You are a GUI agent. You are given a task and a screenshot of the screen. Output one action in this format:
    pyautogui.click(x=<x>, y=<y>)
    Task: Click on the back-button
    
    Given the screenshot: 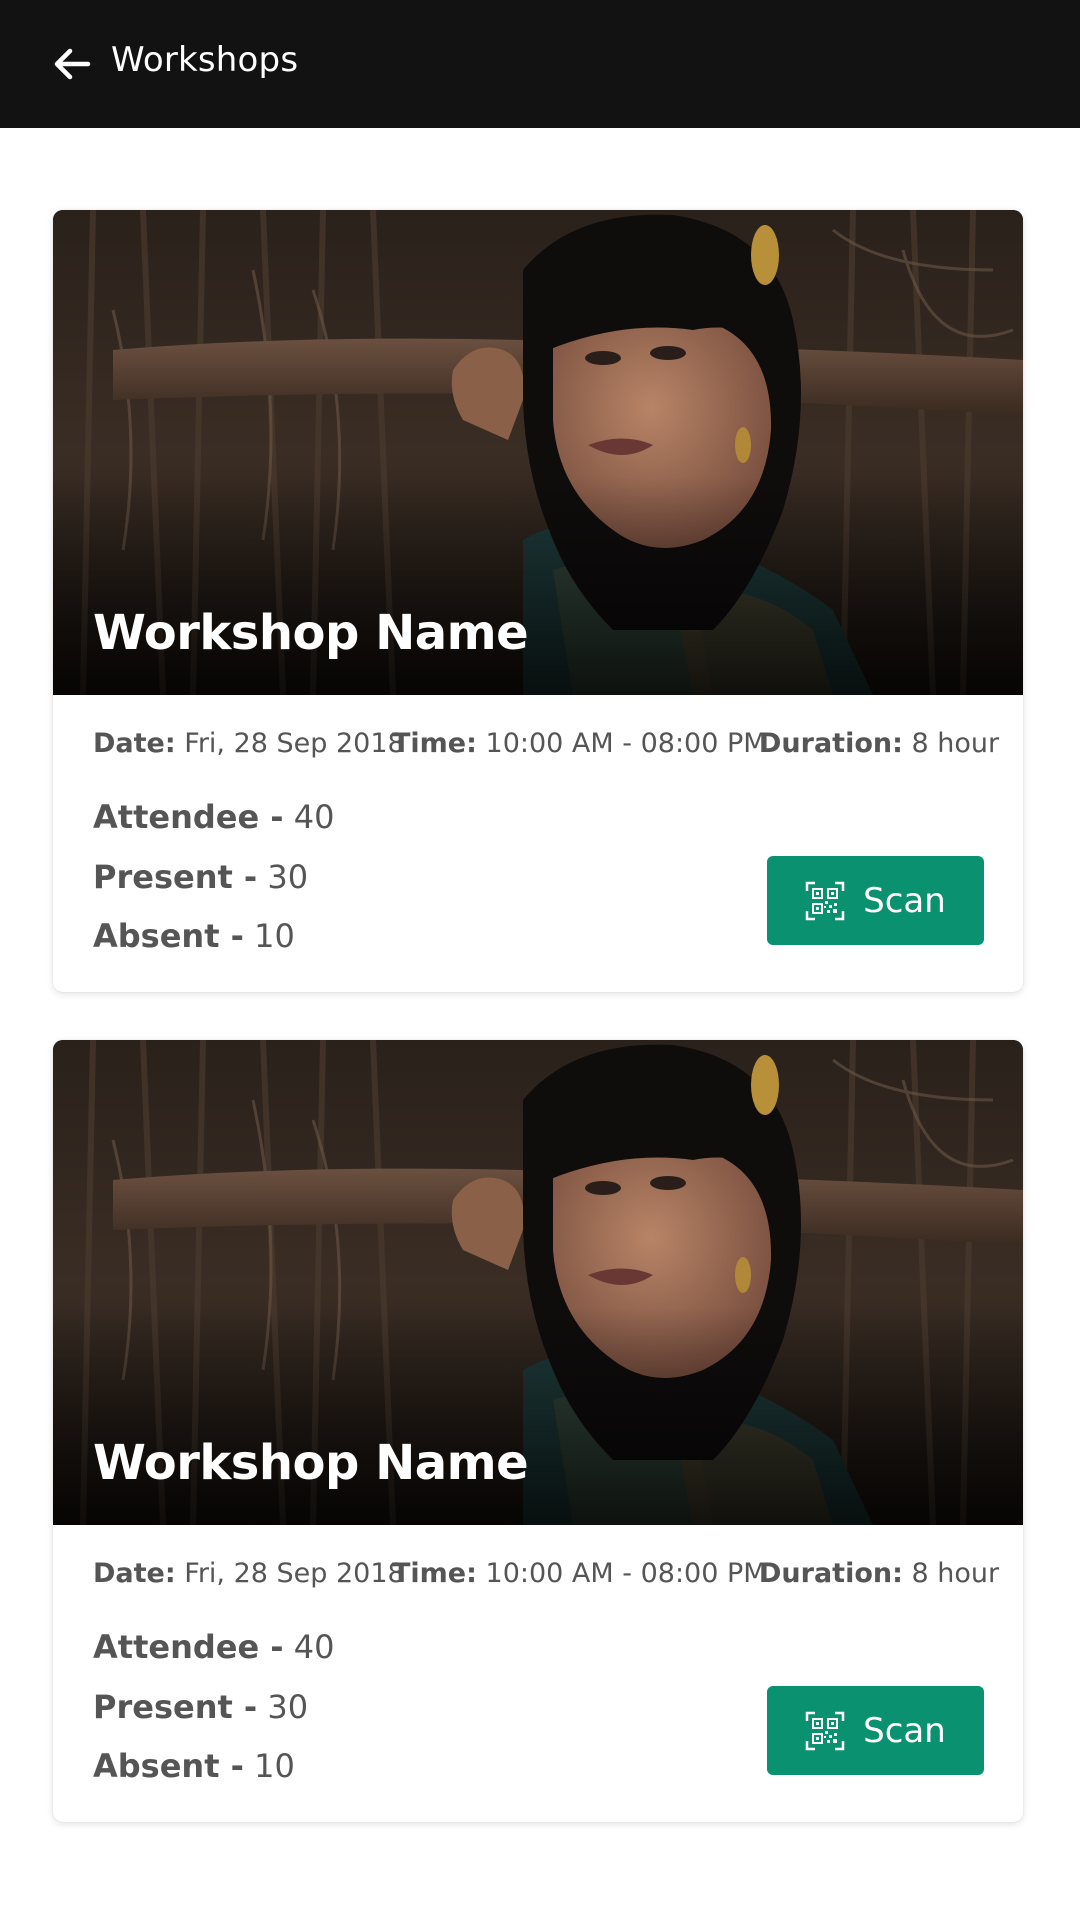 What is the action you would take?
    pyautogui.click(x=72, y=64)
    